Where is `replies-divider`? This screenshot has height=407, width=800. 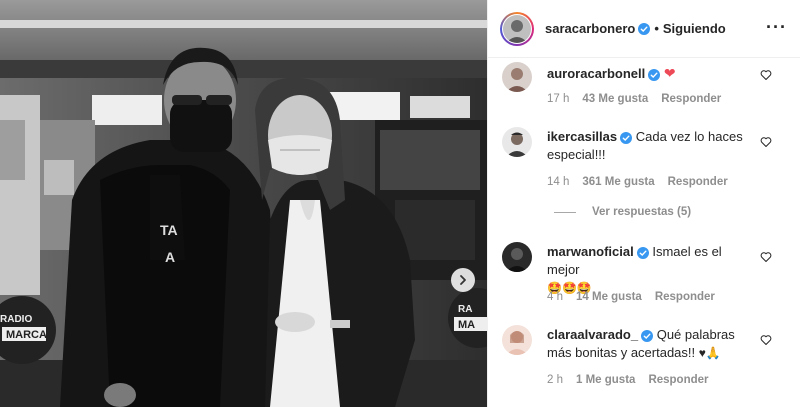
replies-divider is located at coordinates (565, 212).